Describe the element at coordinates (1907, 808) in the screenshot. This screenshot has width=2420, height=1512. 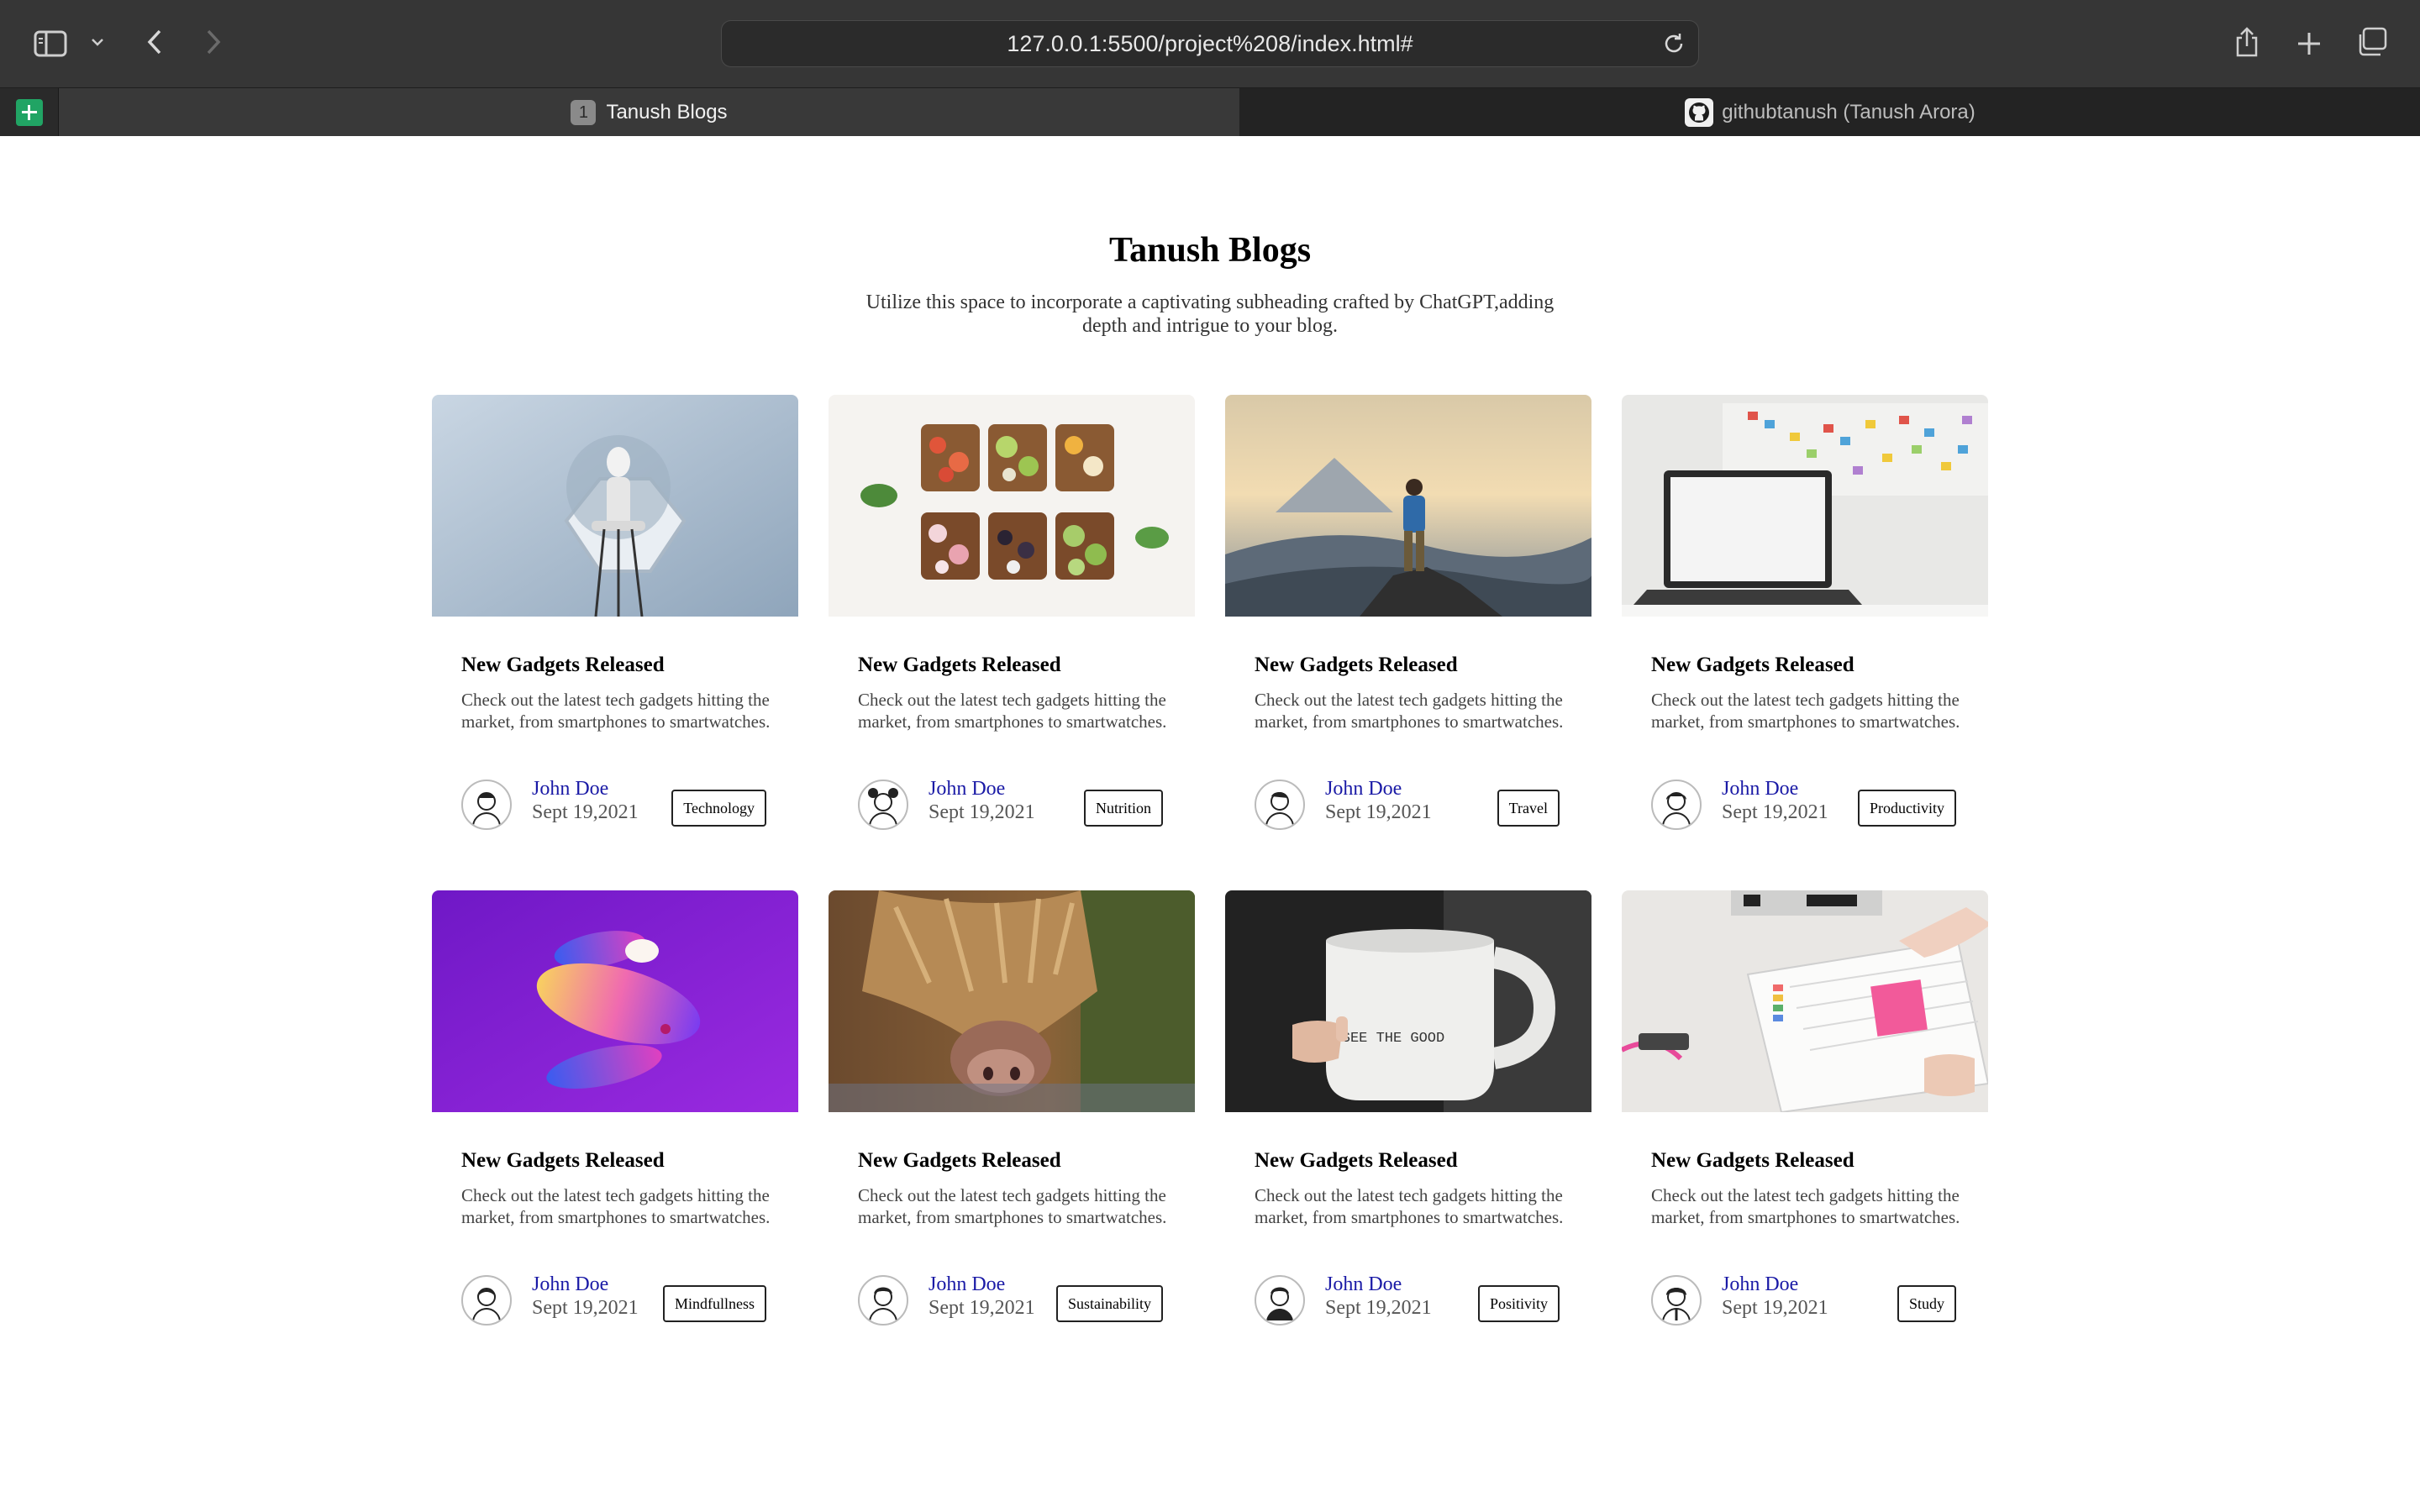
I see `category-tag: Productivity` at that location.